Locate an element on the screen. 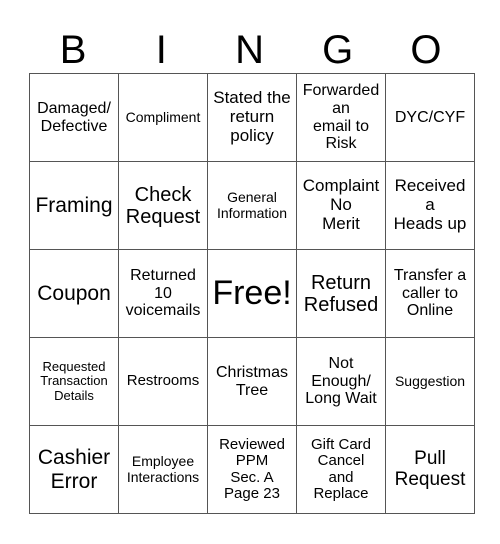  bingo-cell: Compliment is located at coordinates (163, 117).